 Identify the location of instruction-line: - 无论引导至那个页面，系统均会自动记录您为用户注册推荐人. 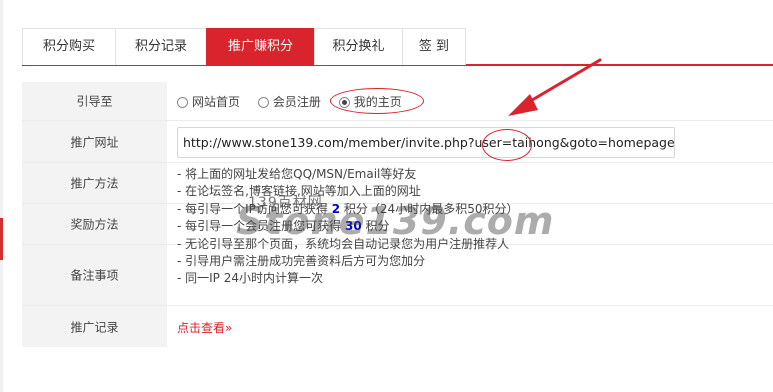
(343, 243).